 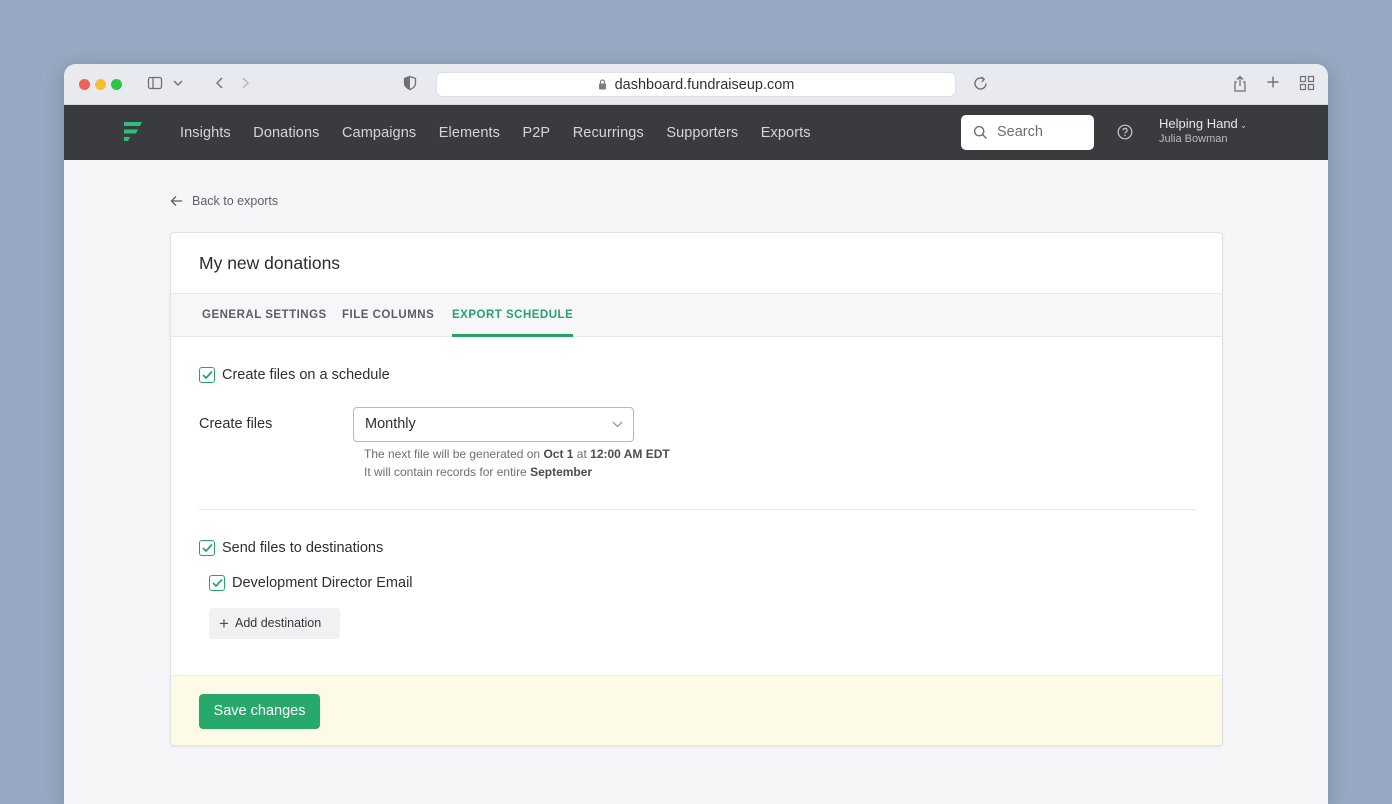 I want to click on account-menu: Helping Hand ⌄ Julia Bowman, so click(x=1203, y=130).